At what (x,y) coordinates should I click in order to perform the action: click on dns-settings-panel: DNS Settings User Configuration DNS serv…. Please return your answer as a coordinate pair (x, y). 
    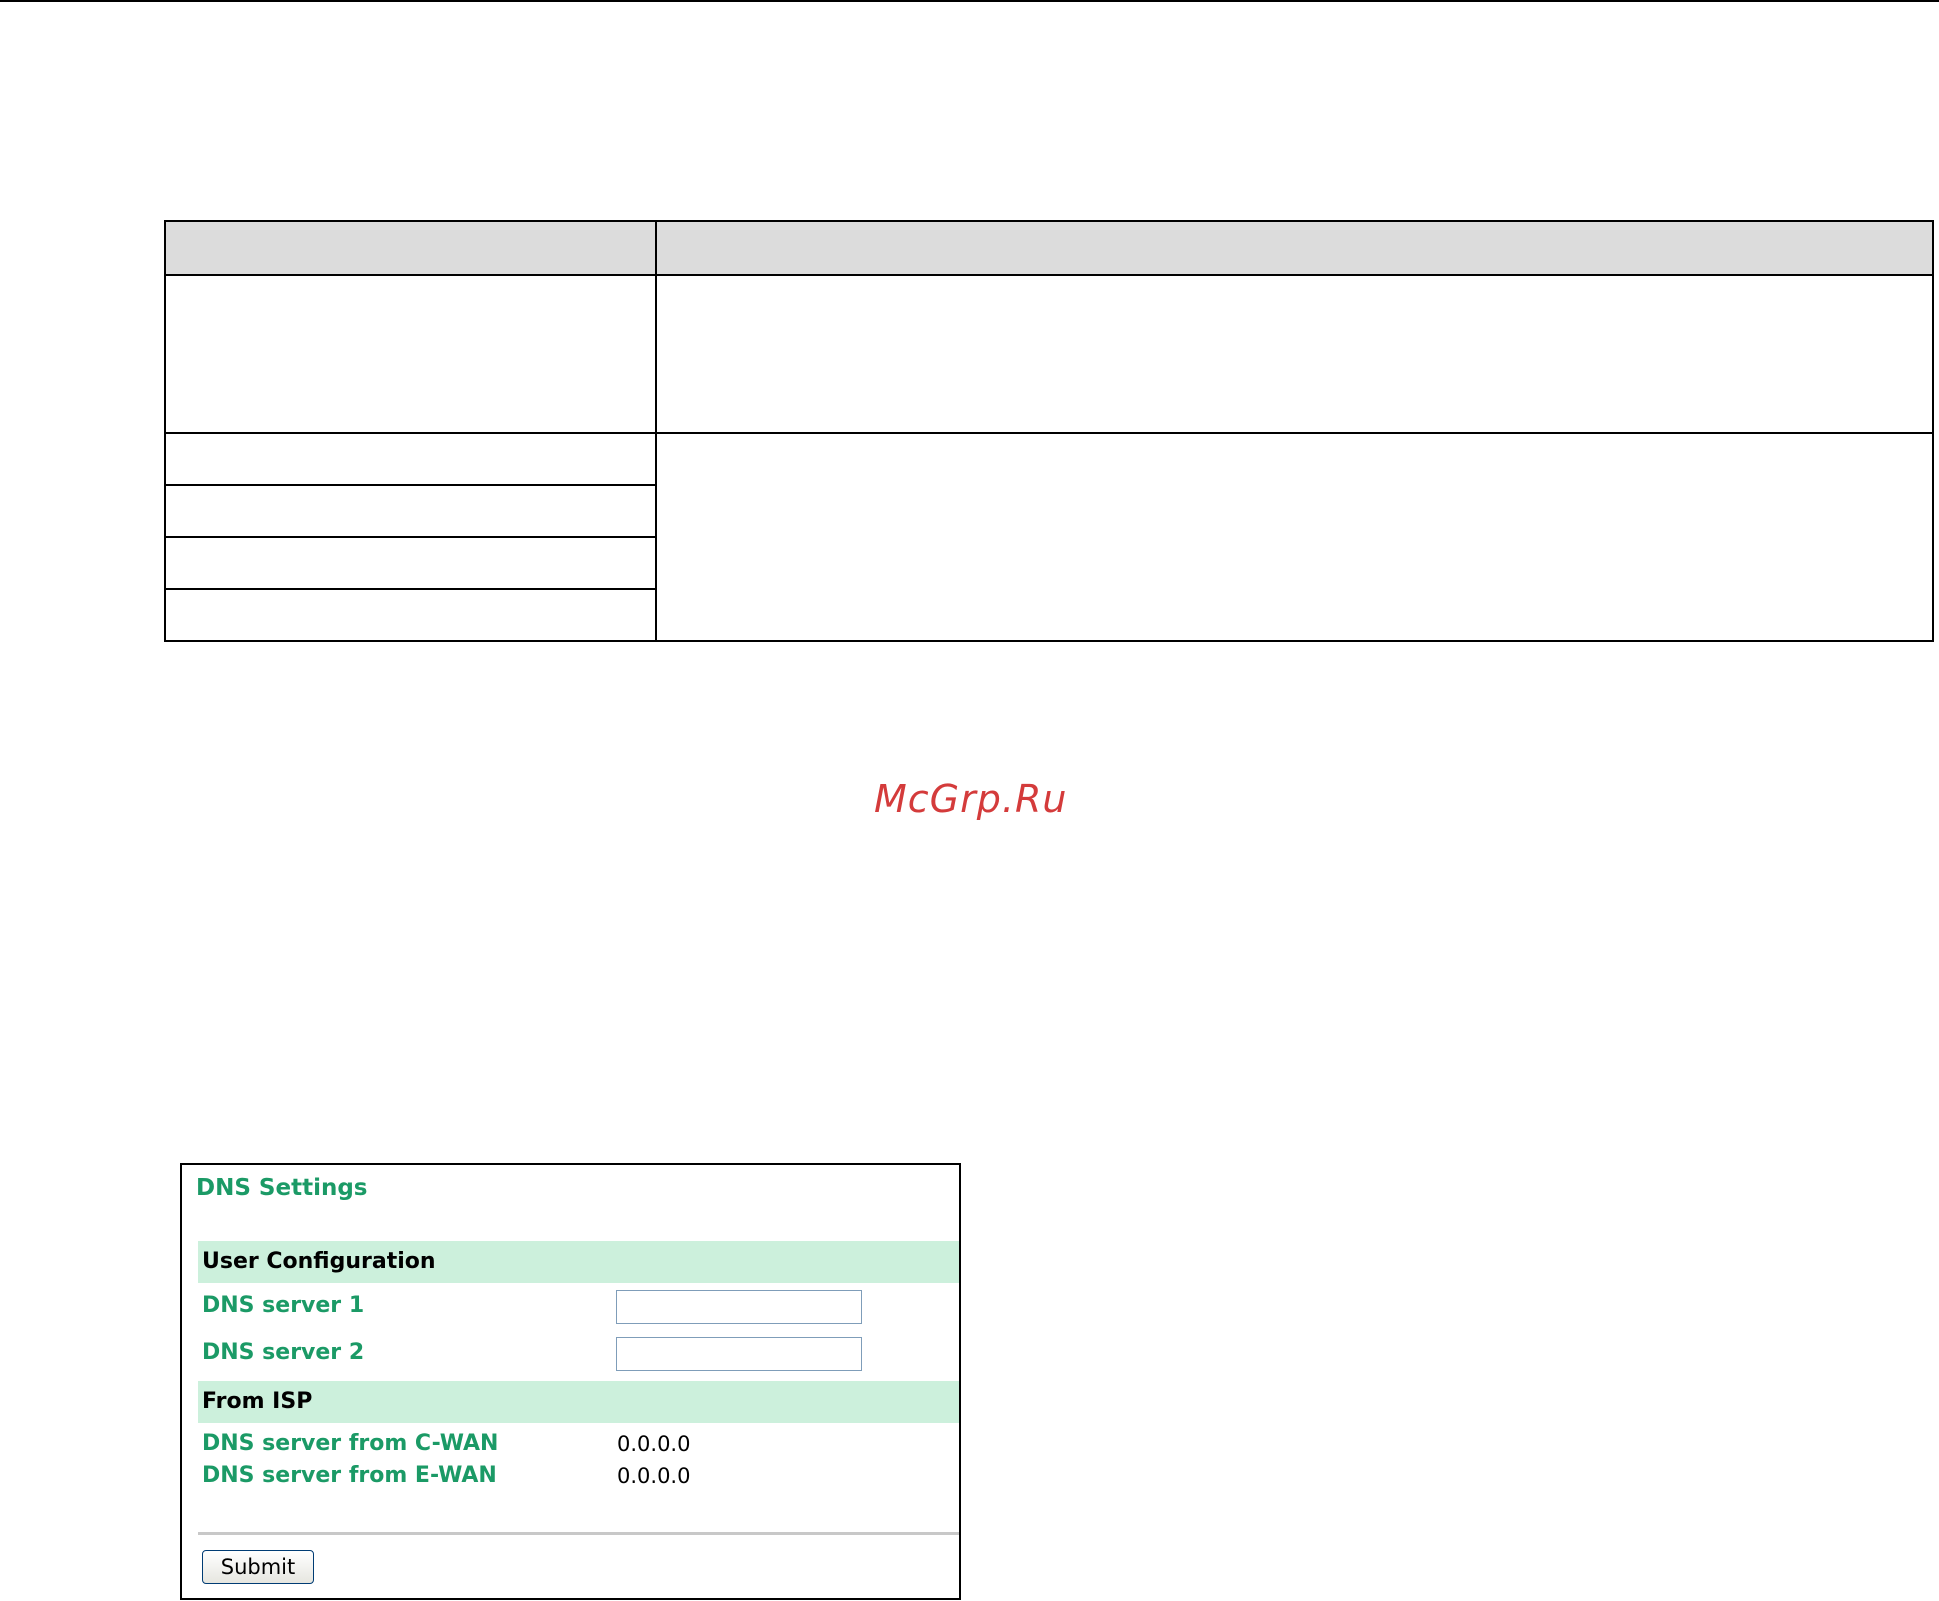
    Looking at the image, I should click on (570, 1381).